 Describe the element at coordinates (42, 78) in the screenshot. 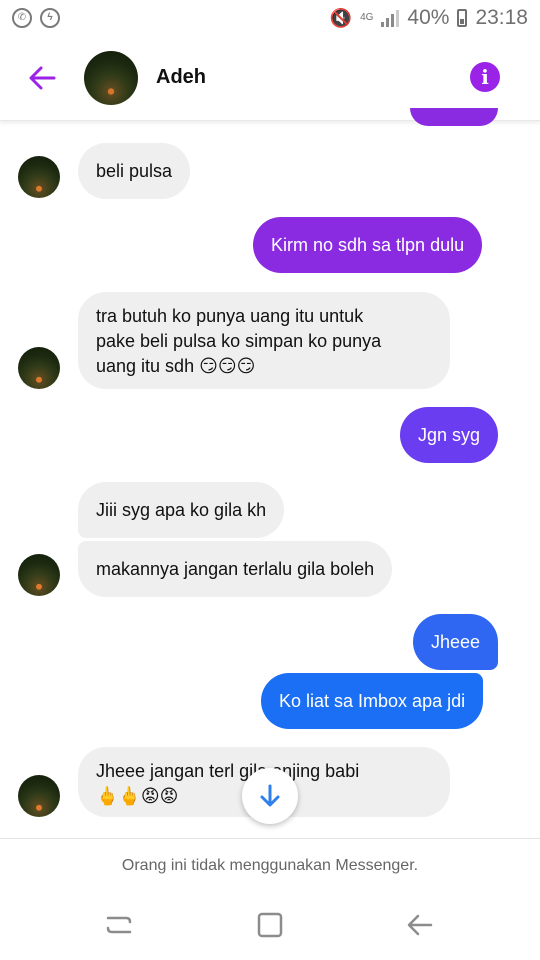

I see `back-arrow-icon` at that location.